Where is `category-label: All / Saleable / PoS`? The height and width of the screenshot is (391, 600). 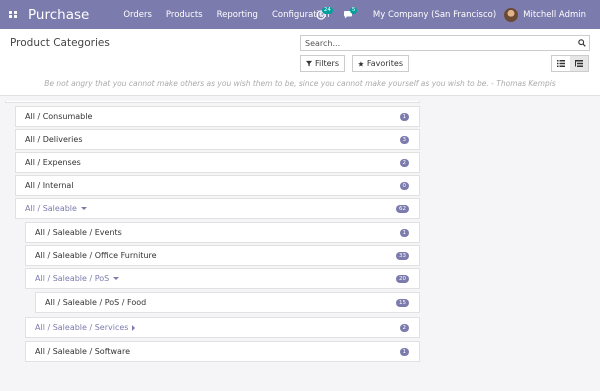
category-label: All / Saleable / PoS is located at coordinates (73, 278).